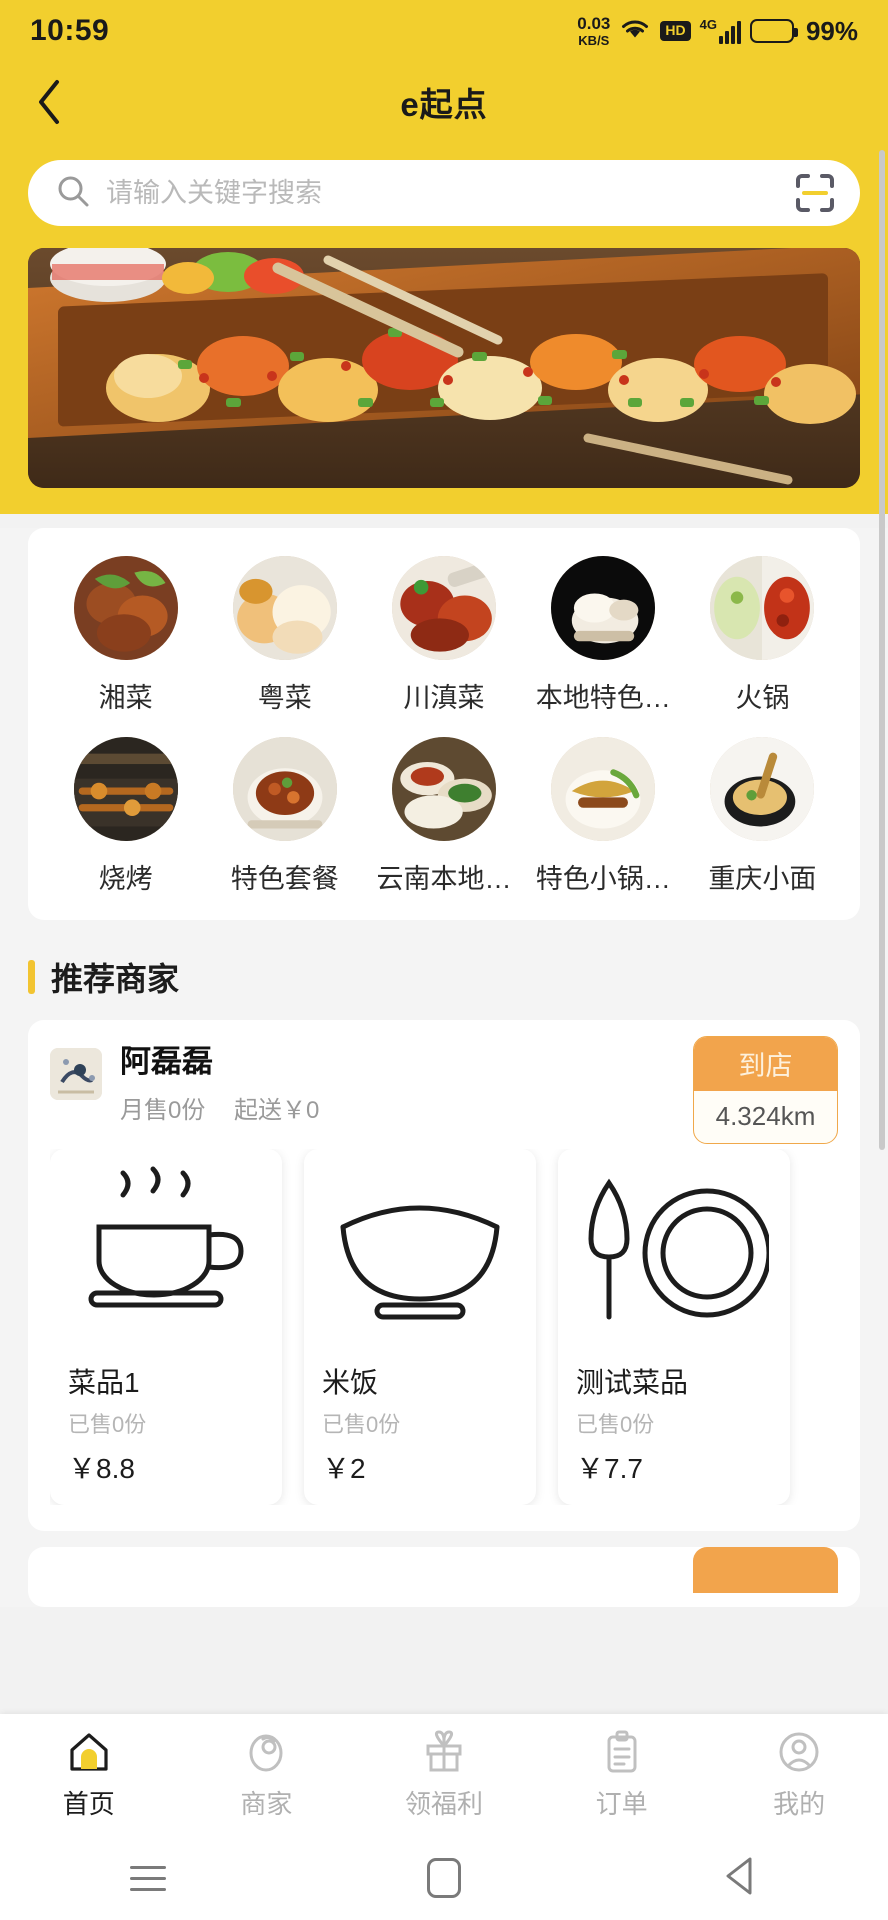 The width and height of the screenshot is (888, 1920). I want to click on android-menu-button, so click(148, 1878).